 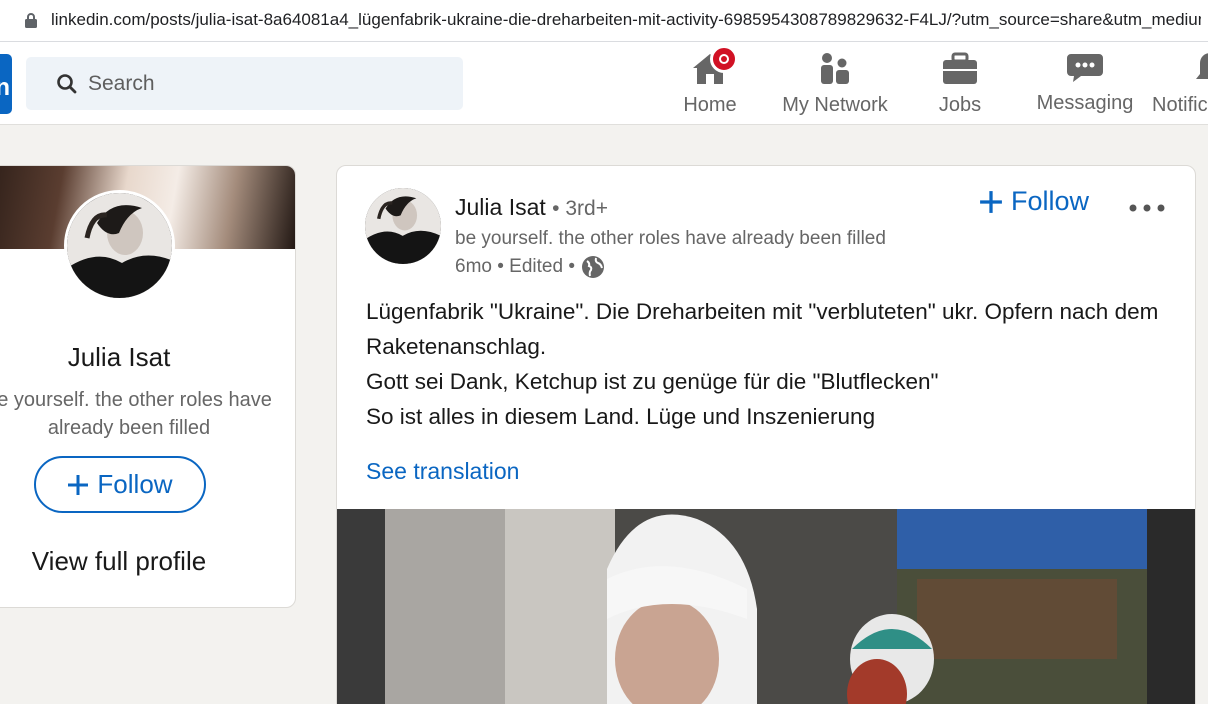 What do you see at coordinates (710, 105) in the screenshot?
I see `nav-home-label: Home` at bounding box center [710, 105].